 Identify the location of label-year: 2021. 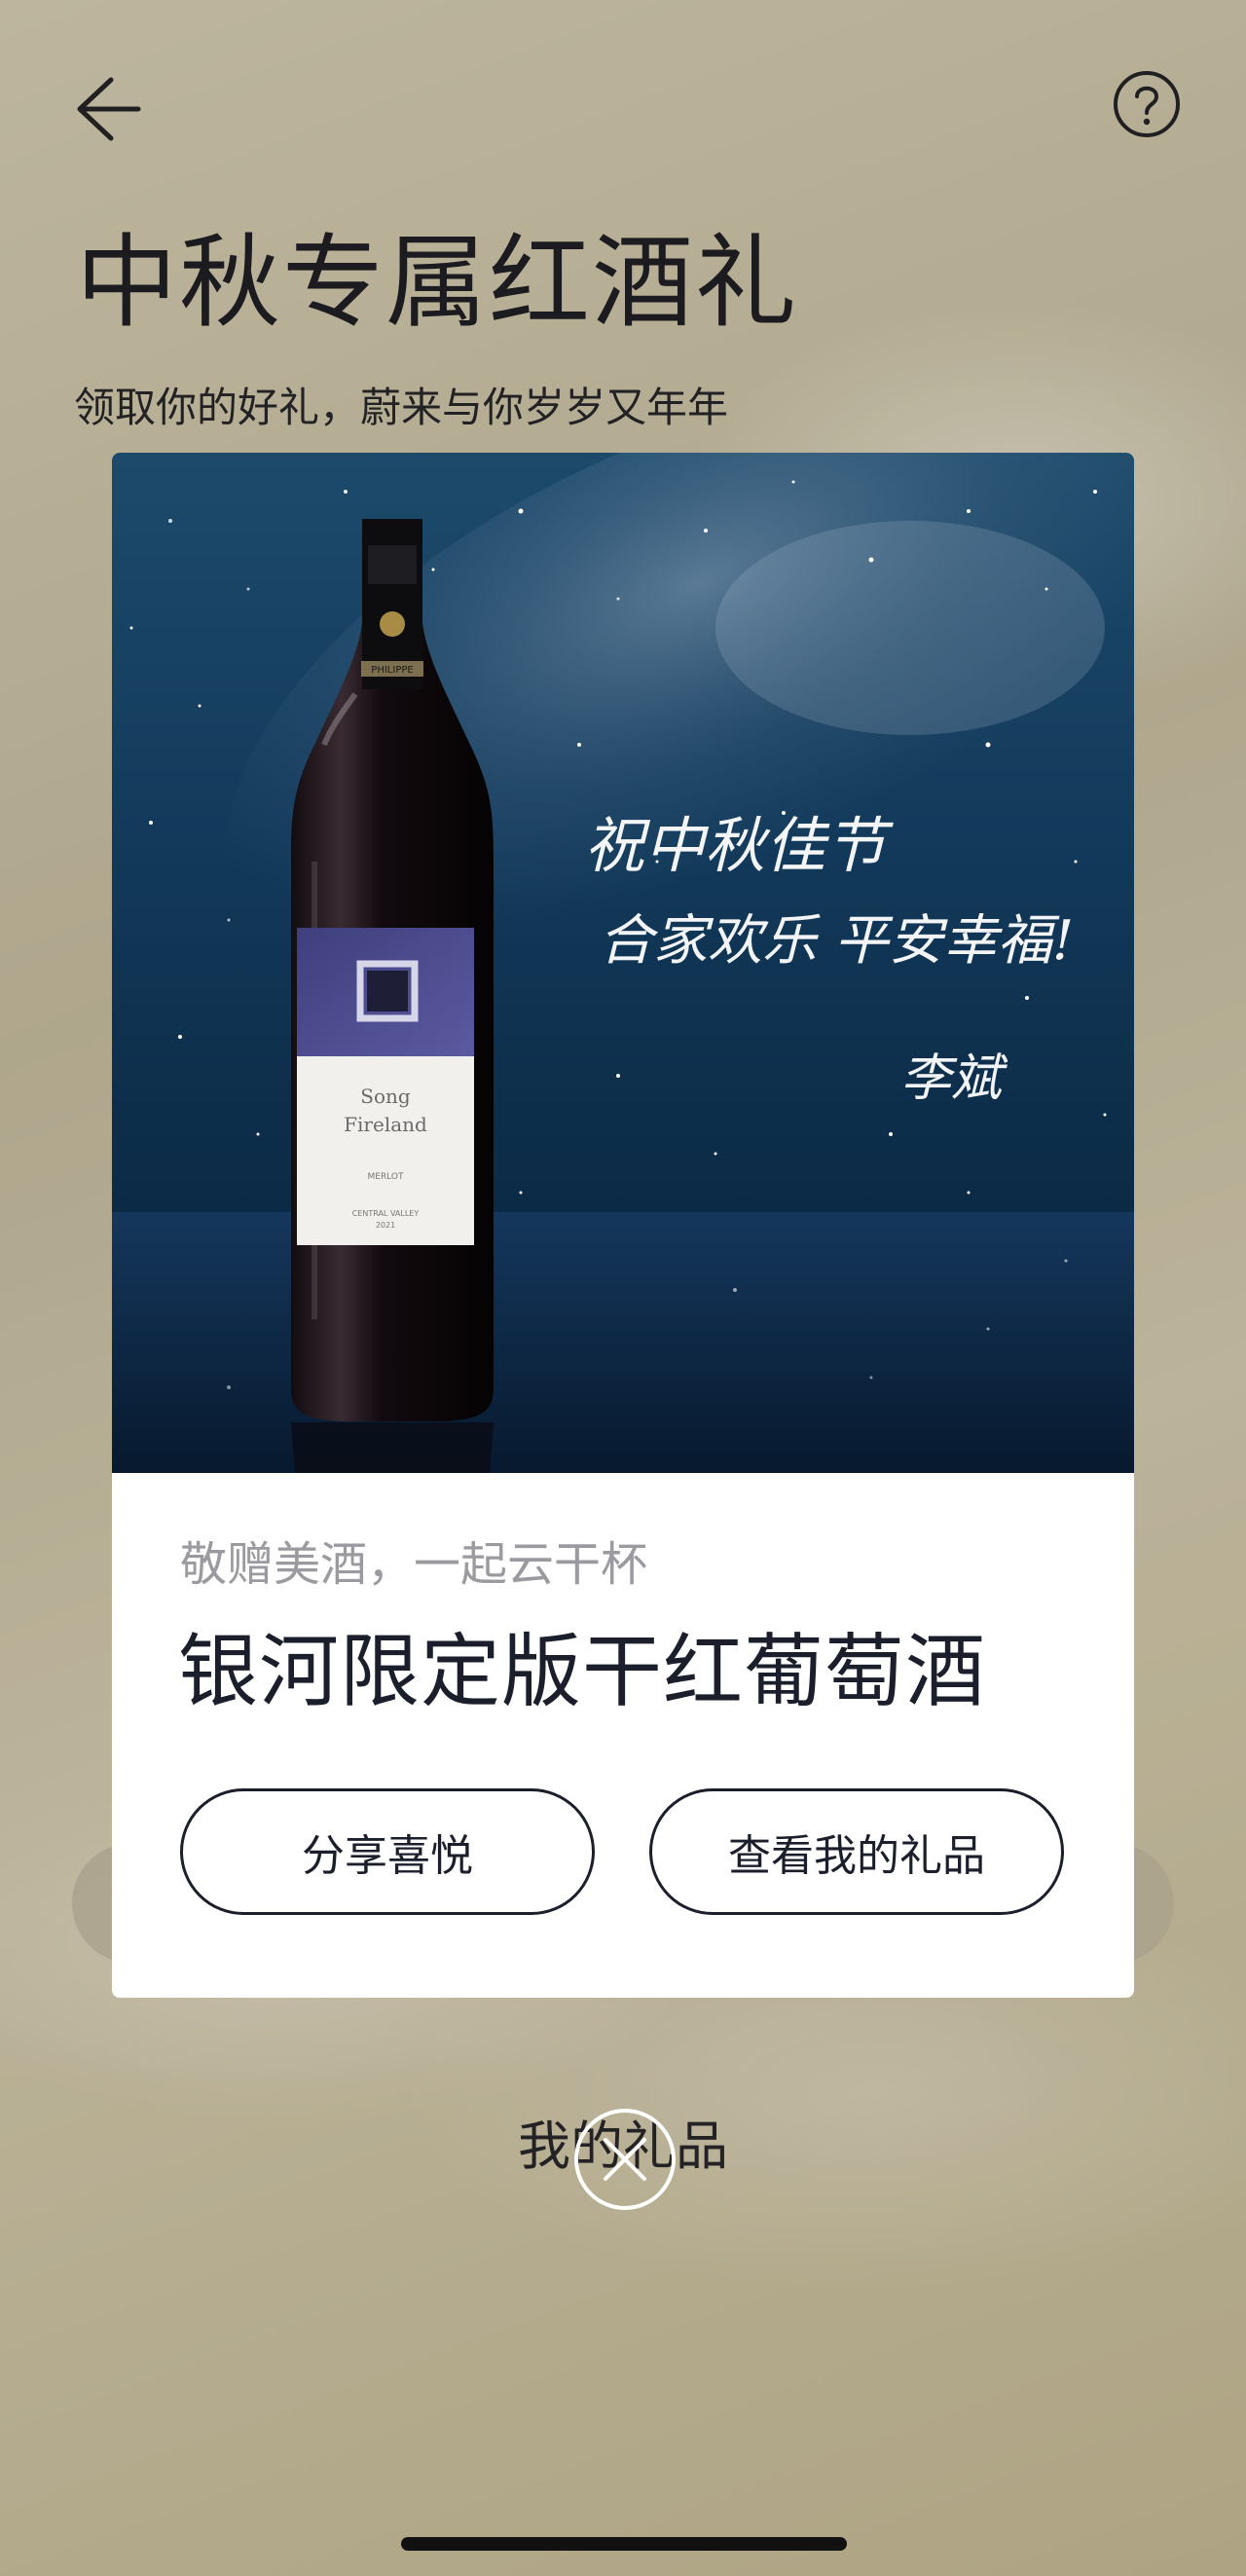
(385, 1225).